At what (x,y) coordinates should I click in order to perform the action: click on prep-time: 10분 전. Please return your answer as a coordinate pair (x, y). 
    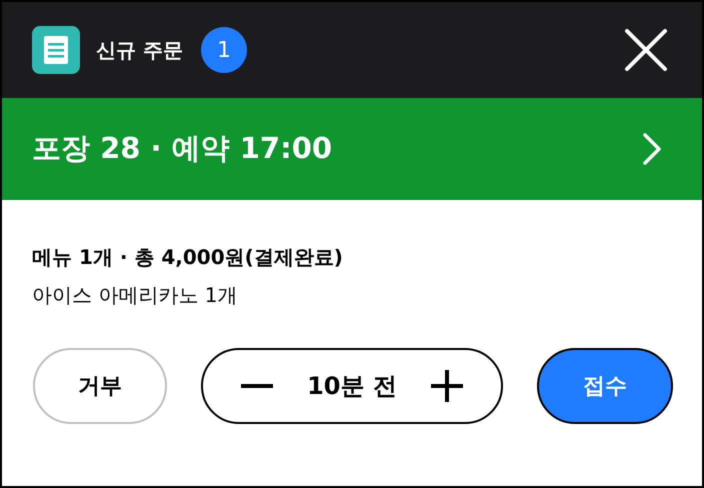
    Looking at the image, I should click on (352, 386).